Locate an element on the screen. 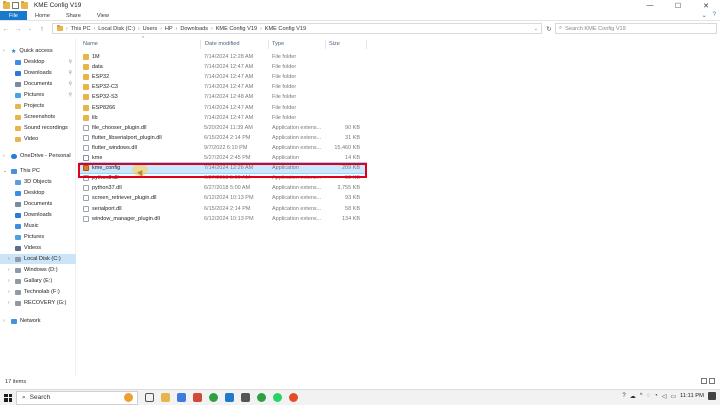  file-row: ESP32 7/14/2024 12:47 AM File folder is located at coordinates (223, 77).